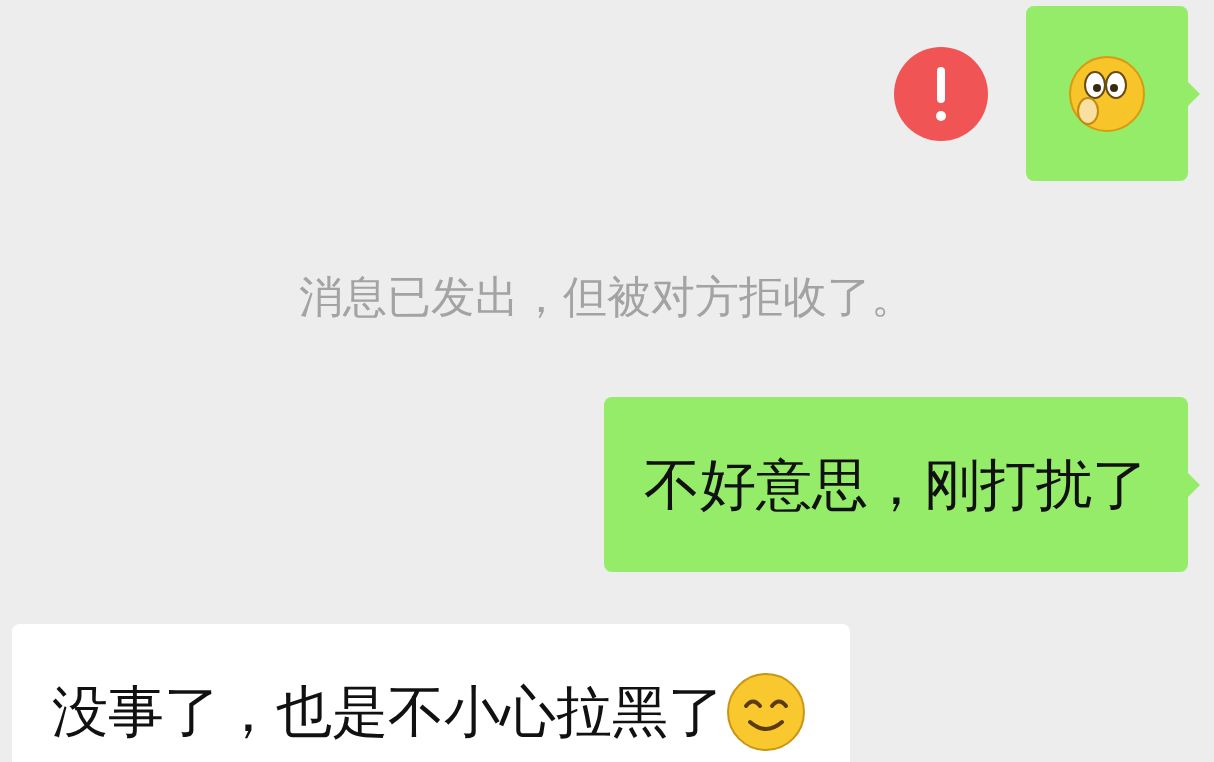 The image size is (1214, 762). I want to click on system-notice: 消息已发出，但被对方拒收了。, so click(607, 297).